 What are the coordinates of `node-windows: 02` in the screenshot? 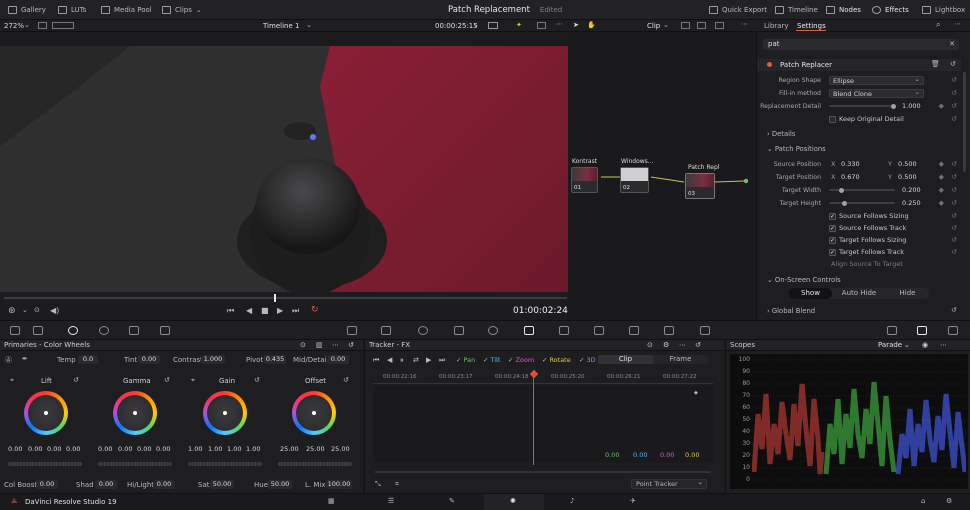 It's located at (634, 180).